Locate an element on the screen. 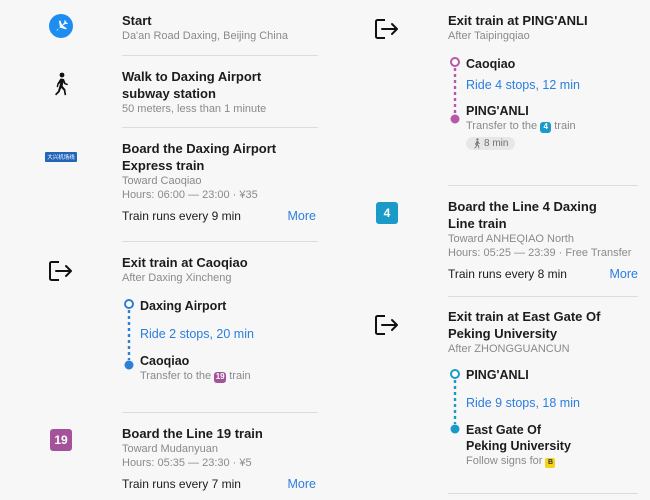  express-hours: Hours: 06:00 — 23:00 · ¥35 is located at coordinates (190, 195).